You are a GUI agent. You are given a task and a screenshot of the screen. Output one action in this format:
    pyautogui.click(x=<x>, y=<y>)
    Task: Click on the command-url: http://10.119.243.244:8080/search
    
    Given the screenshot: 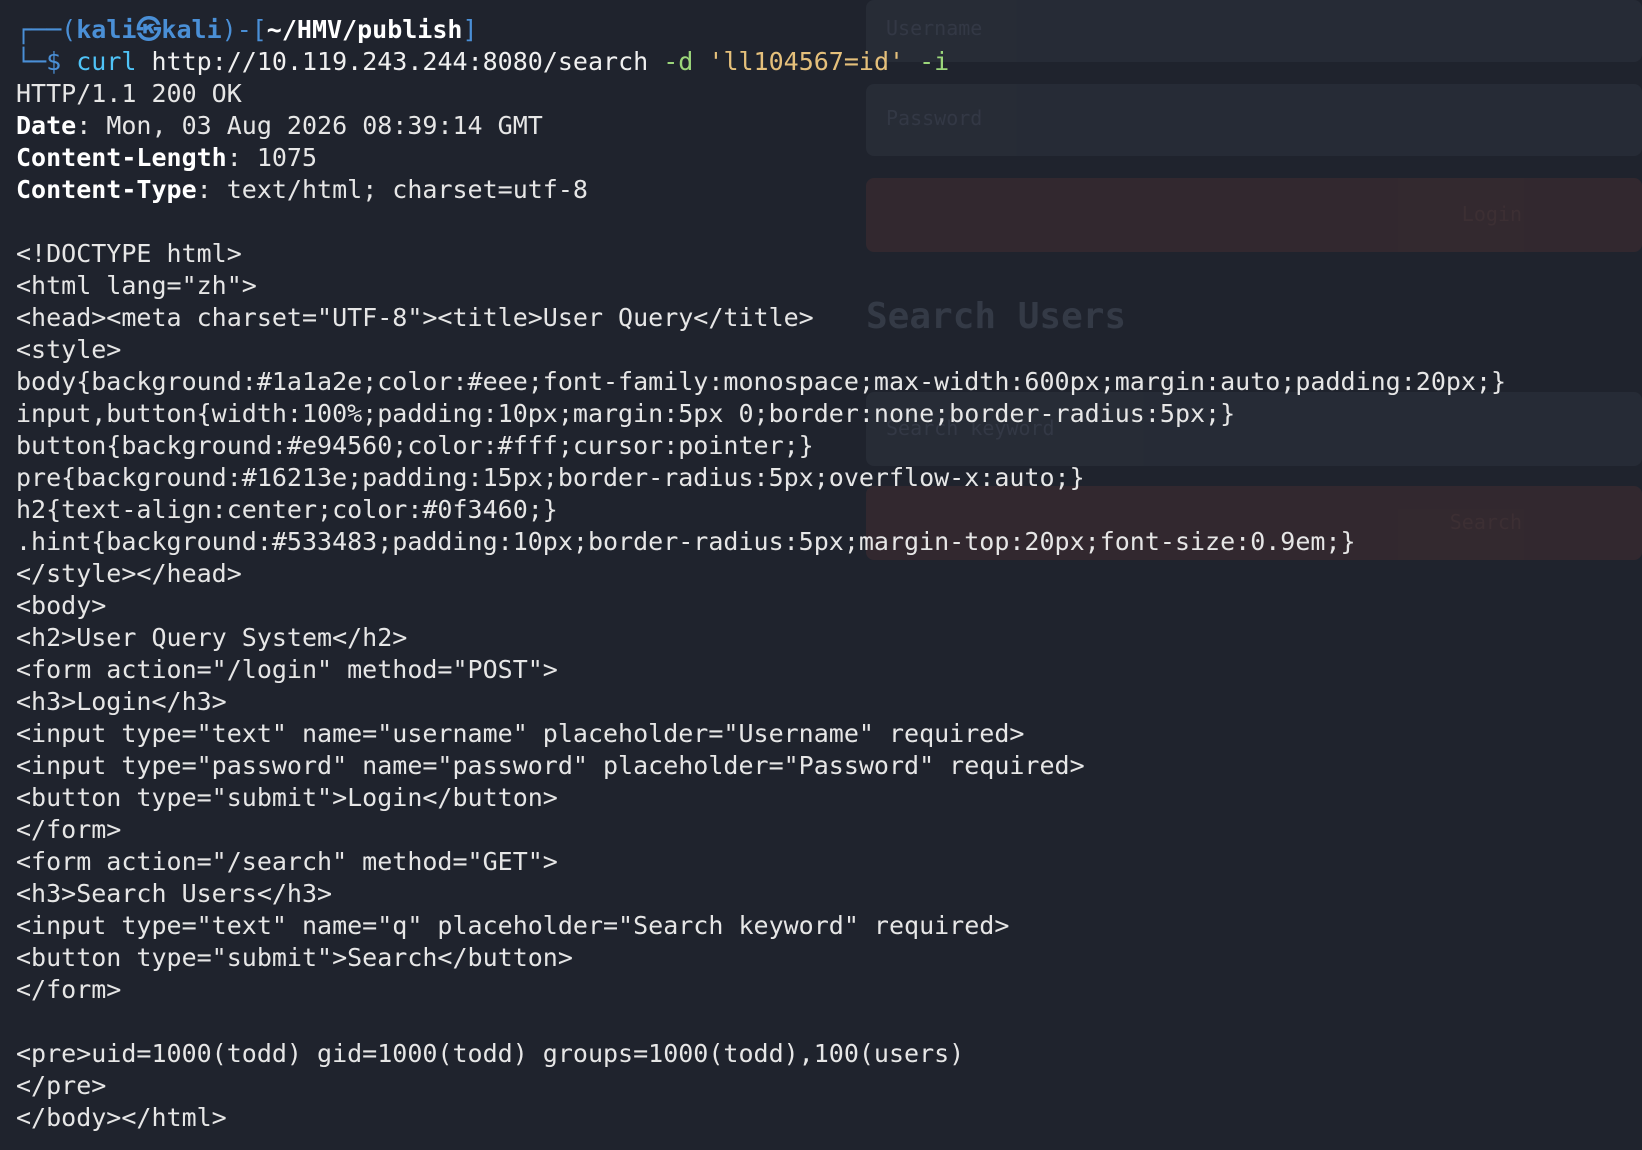 What is the action you would take?
    pyautogui.click(x=400, y=61)
    